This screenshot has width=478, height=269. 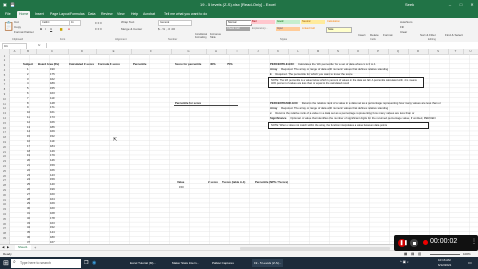 I want to click on tab-insert: Insert, so click(x=39, y=14).